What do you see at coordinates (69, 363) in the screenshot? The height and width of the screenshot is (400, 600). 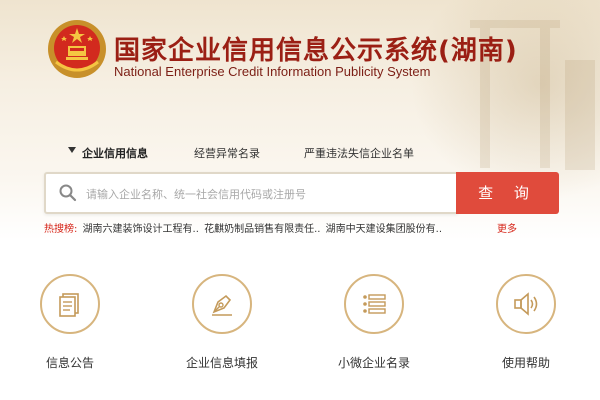 I see `feature-label: 信息公告` at bounding box center [69, 363].